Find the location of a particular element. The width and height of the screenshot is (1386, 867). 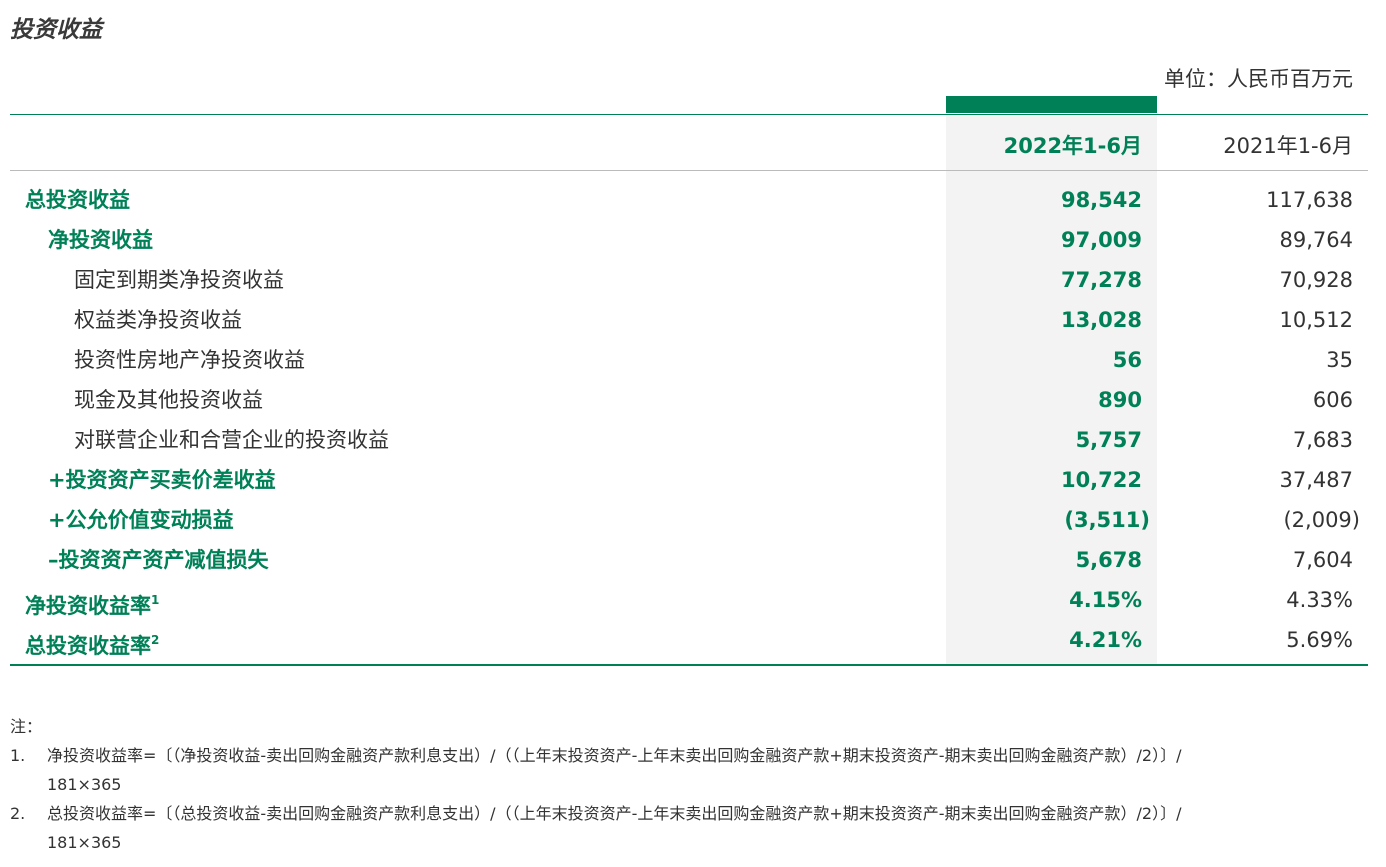

footnote-marker: 2 is located at coordinates (155, 640).